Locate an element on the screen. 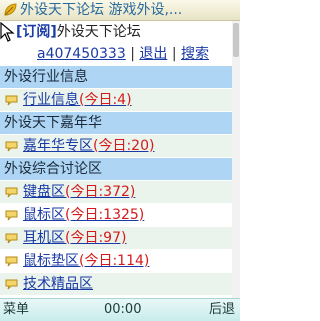 The height and width of the screenshot is (321, 320). forum-row: 鼠标区(今日:1325) is located at coordinates (116, 215).